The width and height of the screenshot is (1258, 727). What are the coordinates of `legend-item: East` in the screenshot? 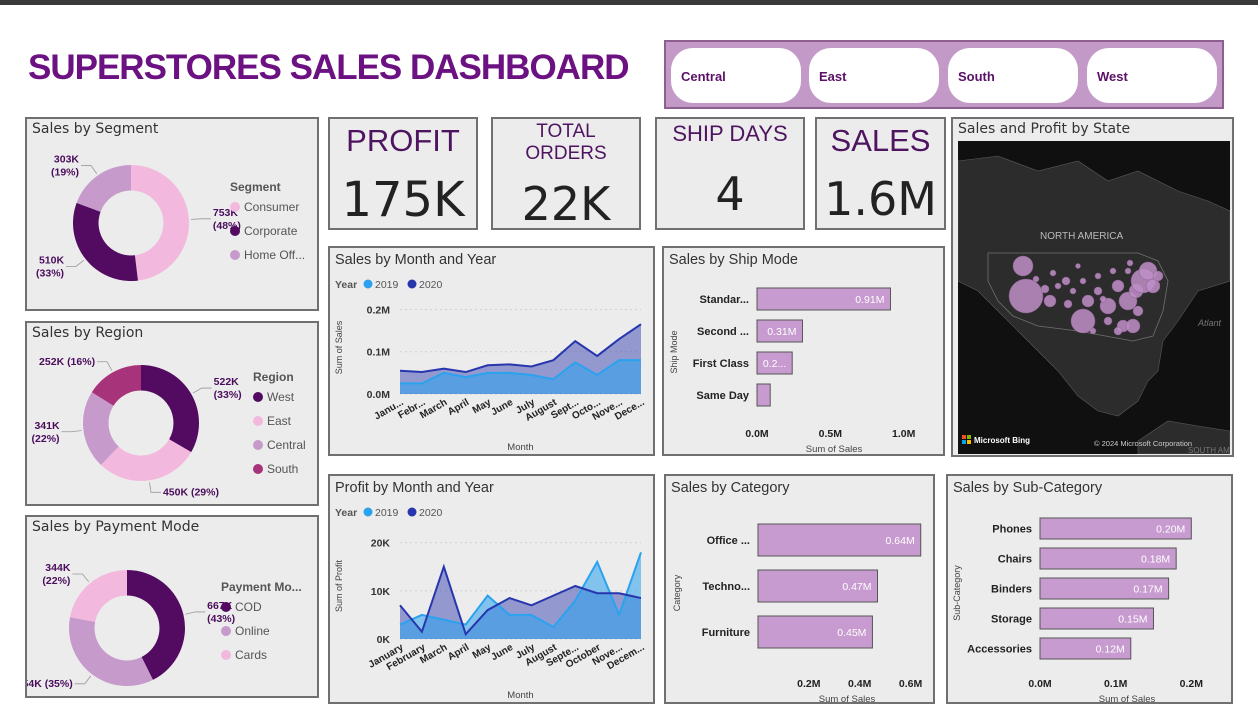 It's located at (279, 421).